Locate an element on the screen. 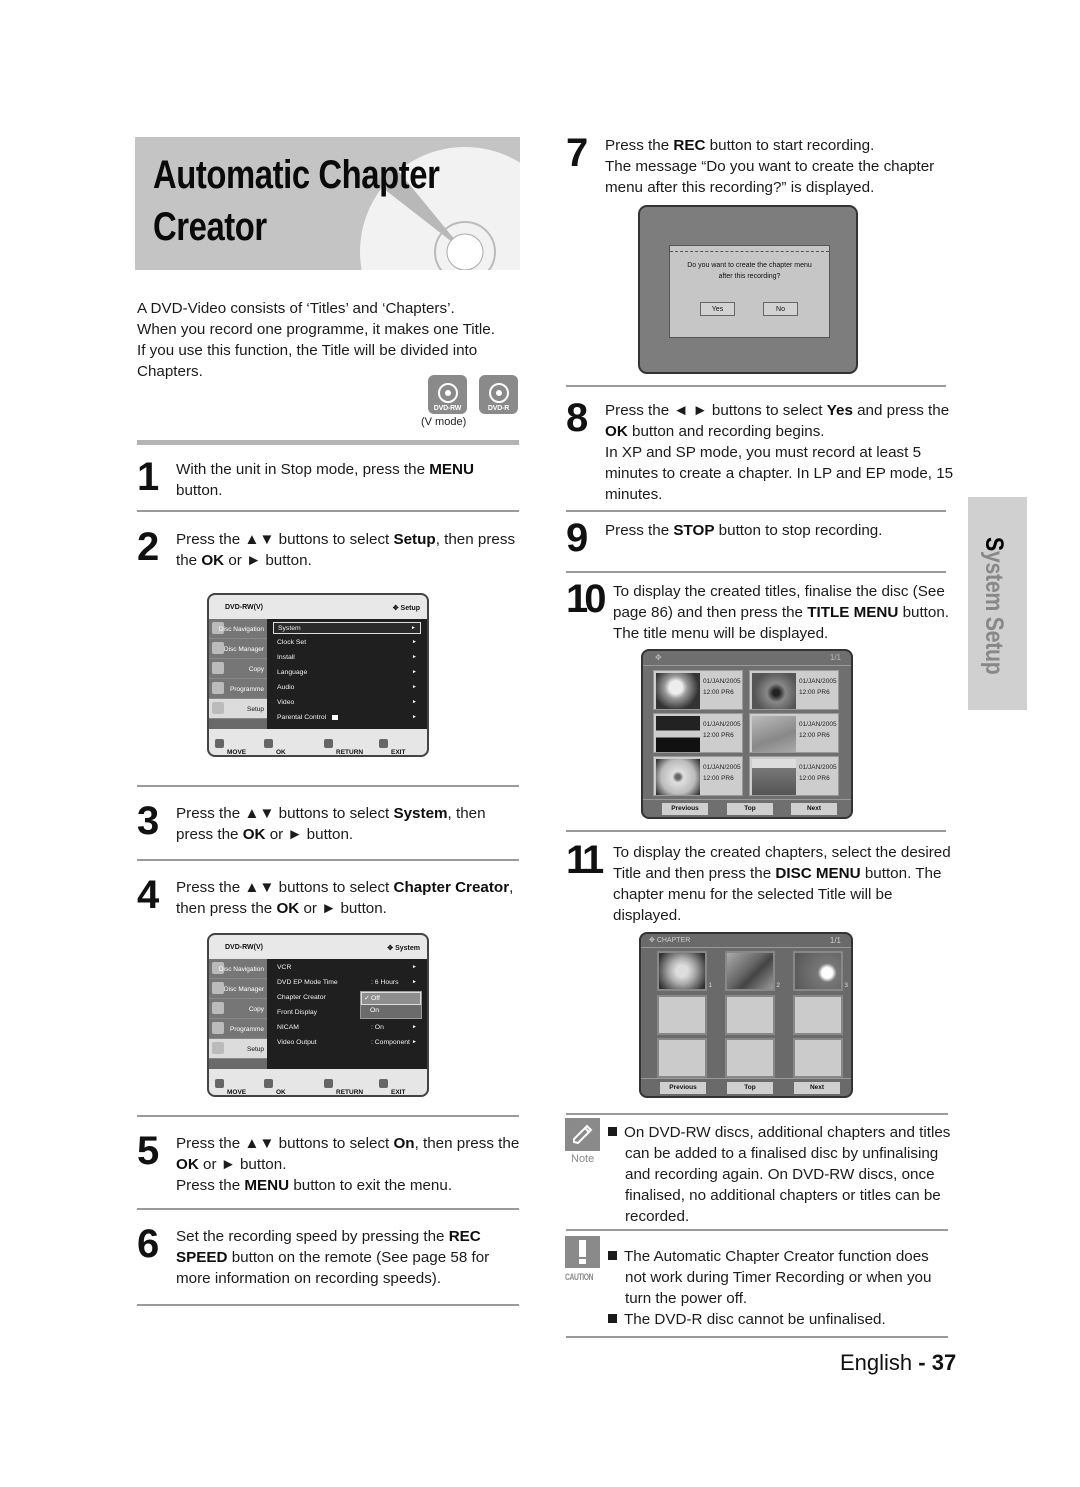 The width and height of the screenshot is (1080, 1487). menu-item-video-output: Video Output: Component ► is located at coordinates (347, 1043).